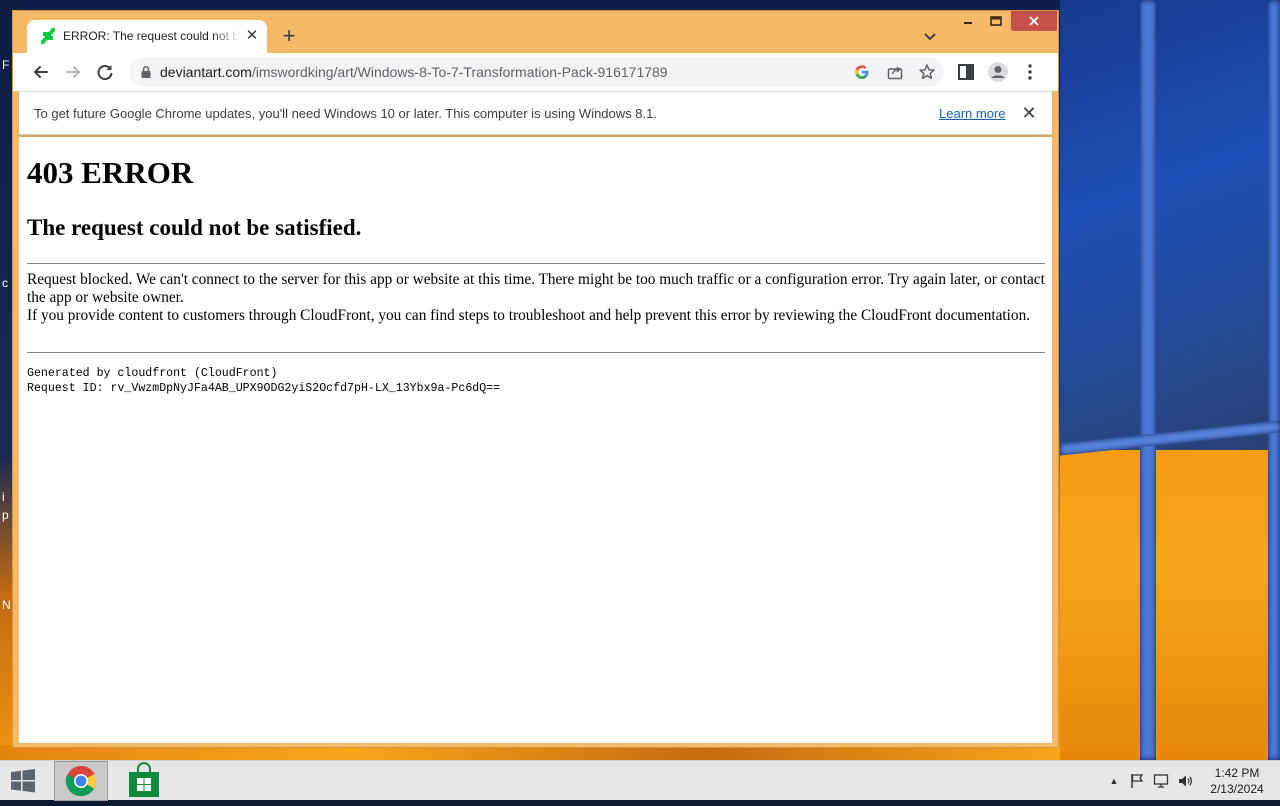 The width and height of the screenshot is (1280, 806). What do you see at coordinates (895, 72) in the screenshot?
I see `share-icon` at bounding box center [895, 72].